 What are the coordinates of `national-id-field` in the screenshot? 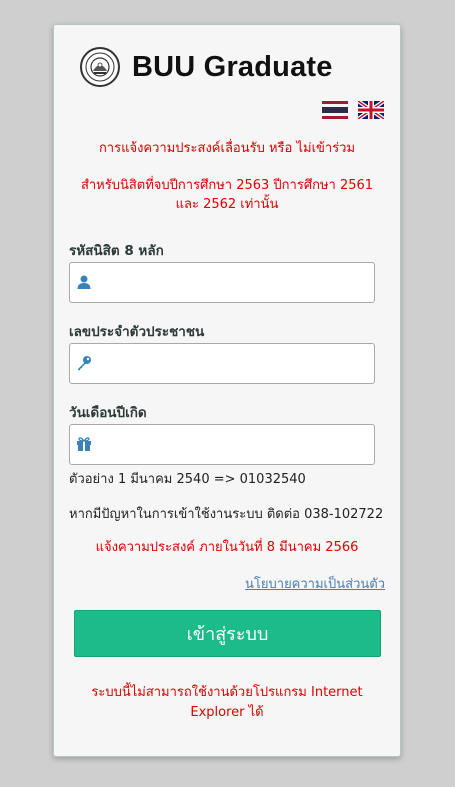 It's located at (222, 364).